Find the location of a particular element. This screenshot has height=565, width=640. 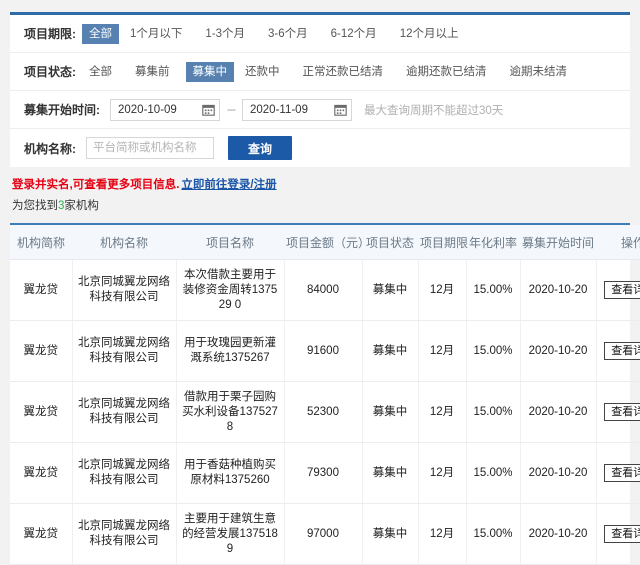

cell-amount: 97000 is located at coordinates (323, 534).